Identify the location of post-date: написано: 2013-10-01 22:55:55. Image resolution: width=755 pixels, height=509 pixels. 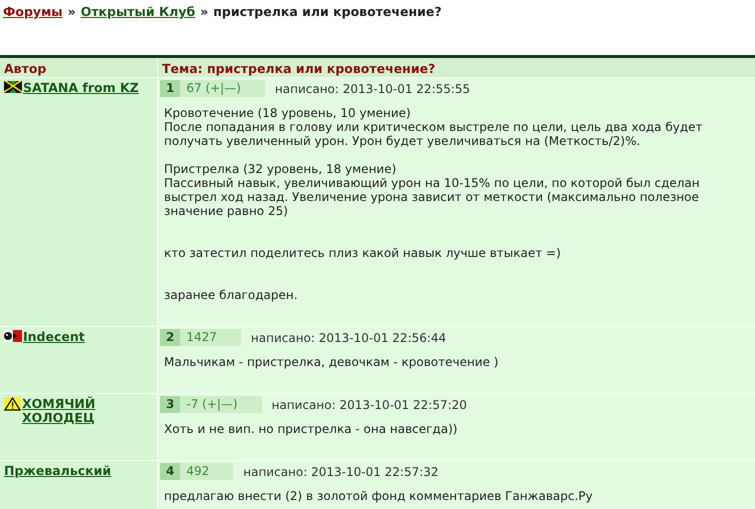
(372, 89).